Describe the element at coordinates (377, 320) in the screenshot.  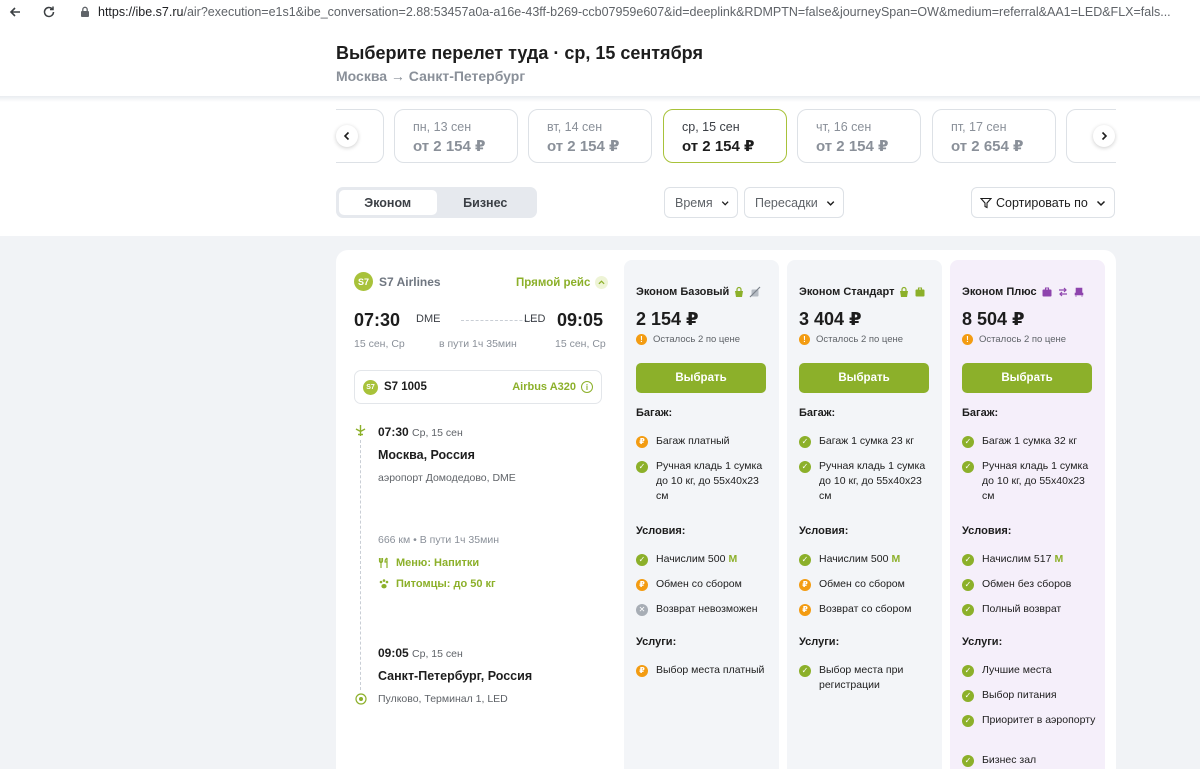
I see `departure-time: 07:30` at that location.